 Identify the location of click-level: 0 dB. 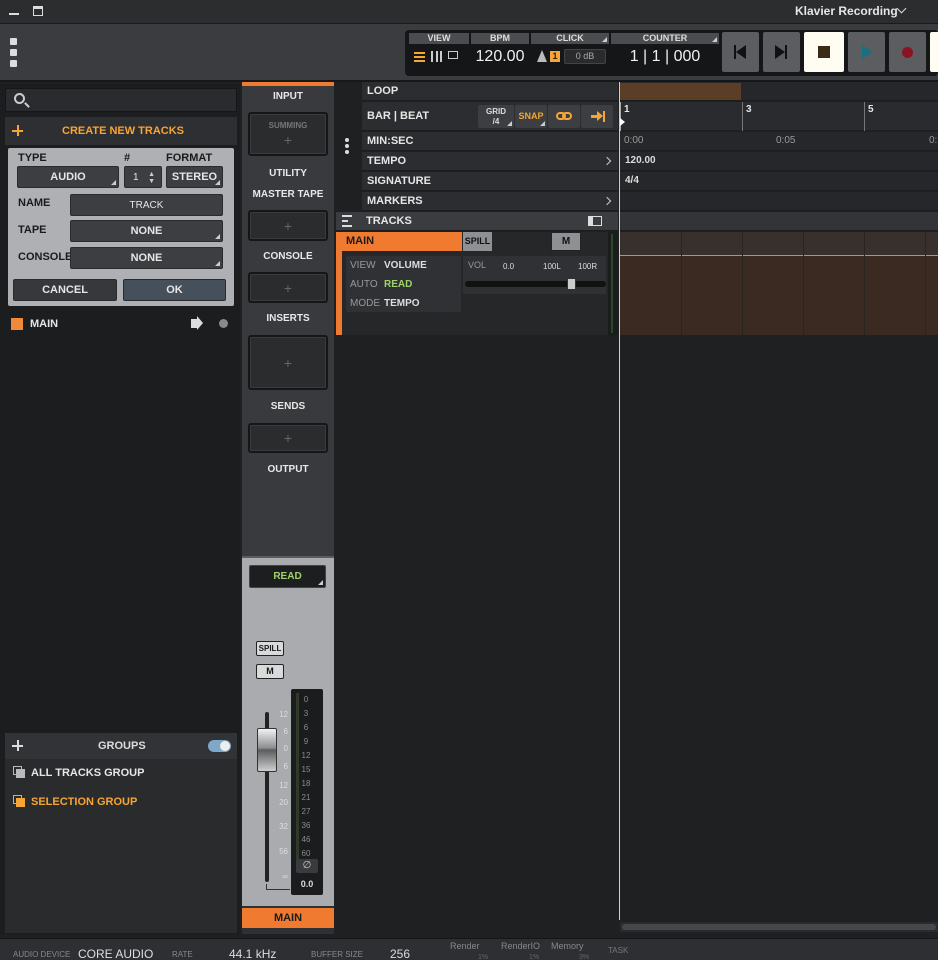
(585, 56).